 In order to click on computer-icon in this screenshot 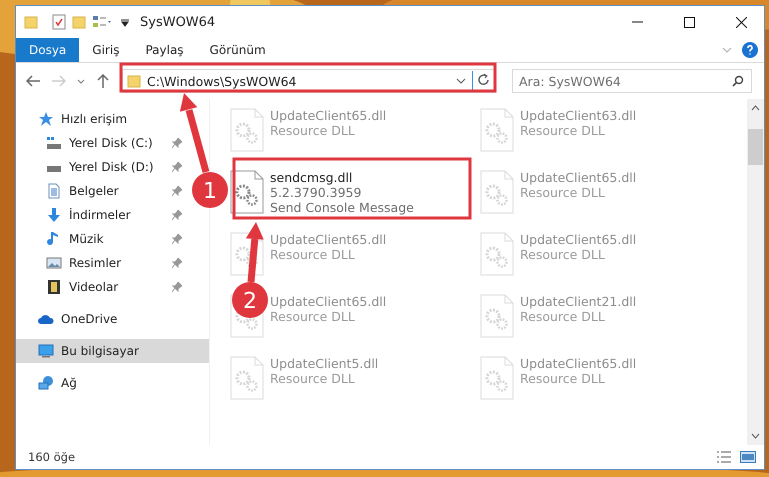, I will do `click(46, 351)`.